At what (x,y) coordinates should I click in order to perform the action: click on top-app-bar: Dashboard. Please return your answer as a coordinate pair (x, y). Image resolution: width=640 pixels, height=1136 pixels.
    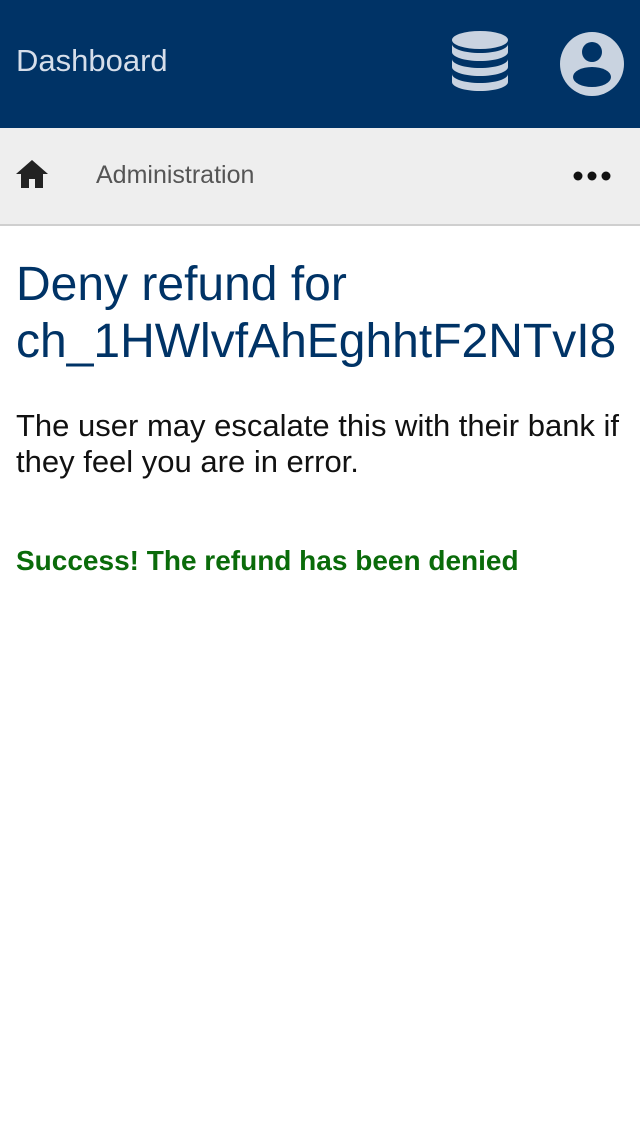
    Looking at the image, I should click on (320, 64).